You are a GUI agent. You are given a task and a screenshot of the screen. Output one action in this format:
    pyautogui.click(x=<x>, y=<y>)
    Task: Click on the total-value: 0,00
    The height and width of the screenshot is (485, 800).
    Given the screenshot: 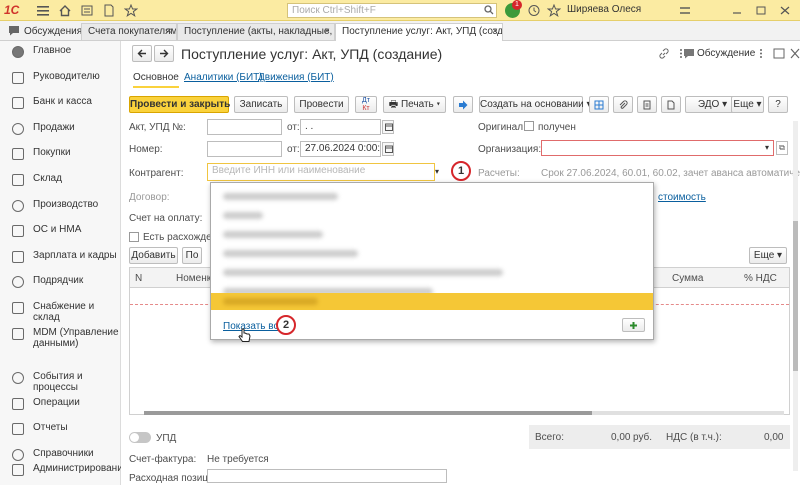 What is the action you would take?
    pyautogui.click(x=621, y=437)
    